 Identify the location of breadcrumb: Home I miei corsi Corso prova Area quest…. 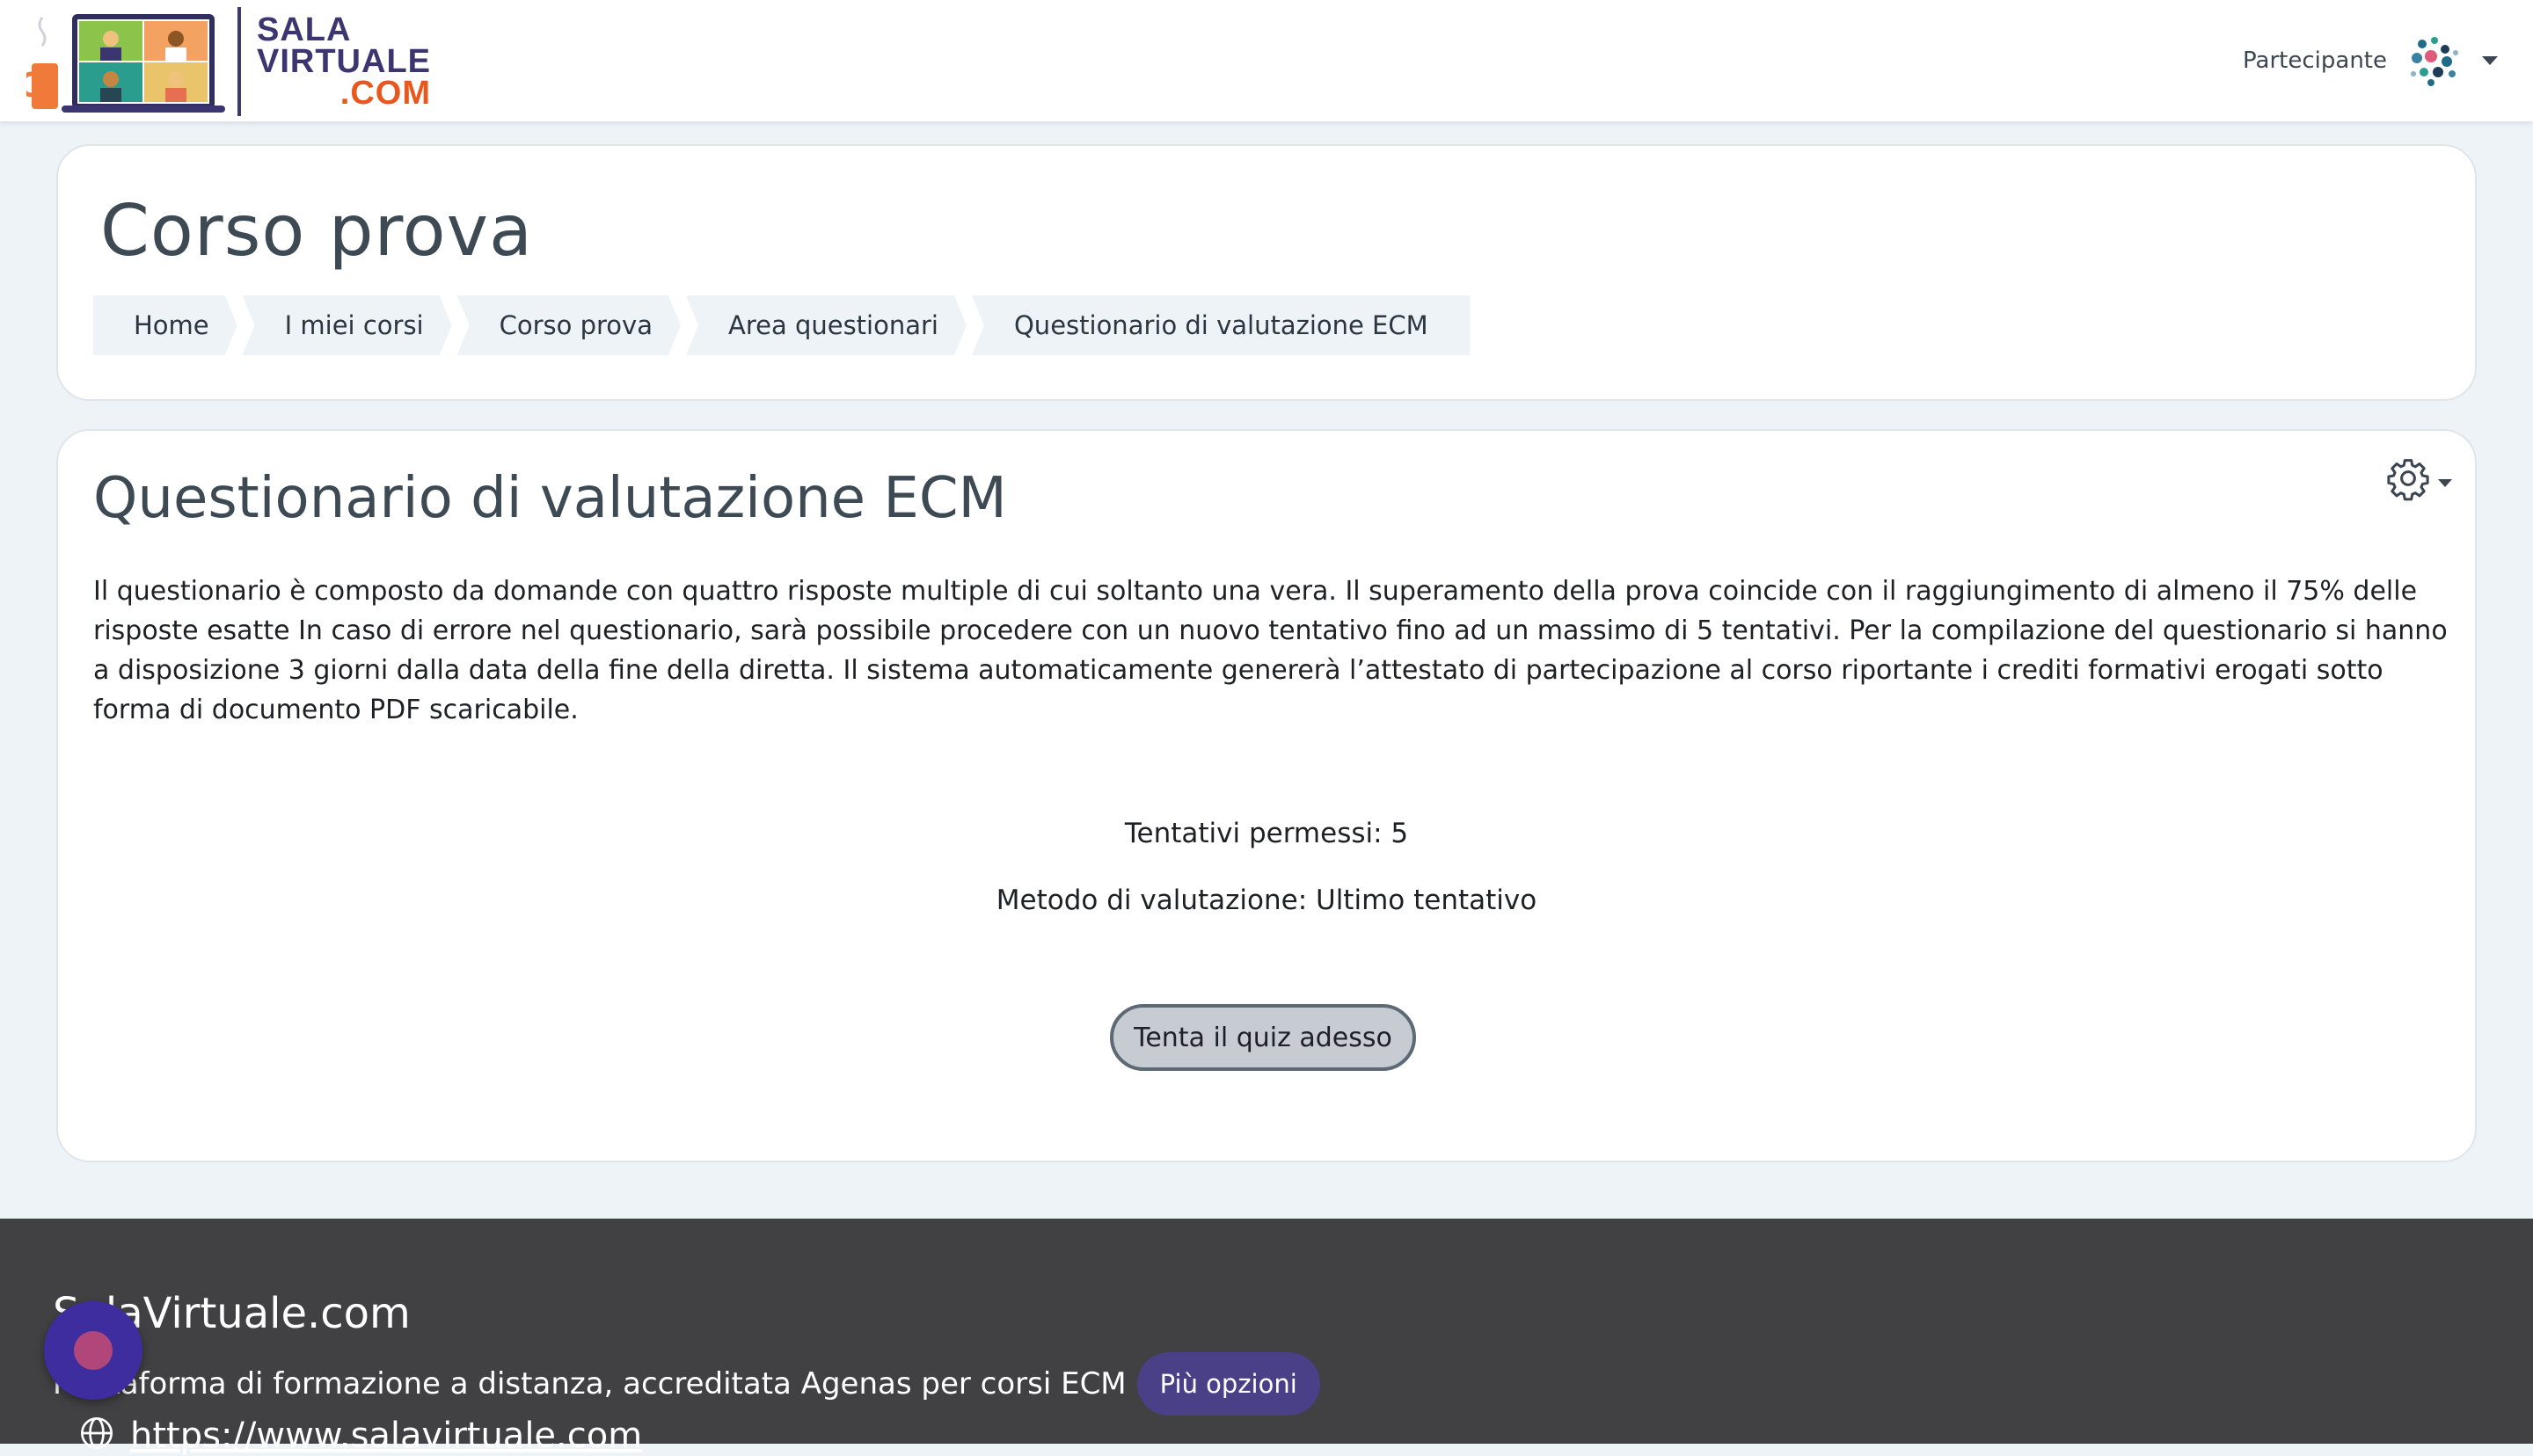
(785, 325).